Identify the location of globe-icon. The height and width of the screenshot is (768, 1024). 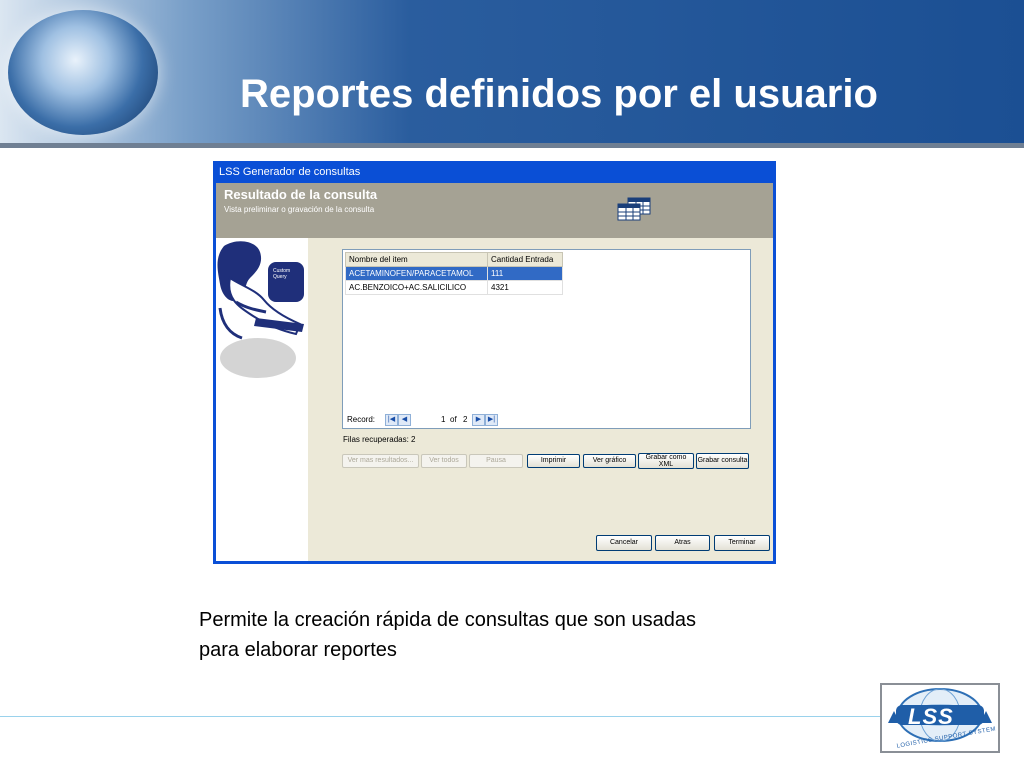
(83, 72).